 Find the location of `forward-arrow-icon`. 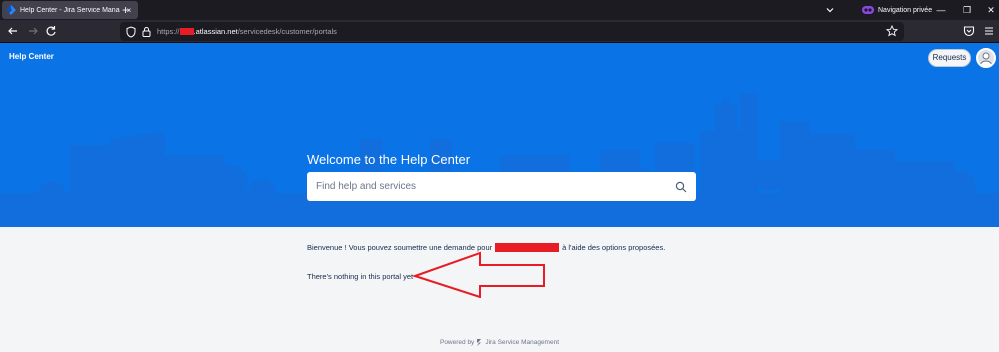

forward-arrow-icon is located at coordinates (33, 31).